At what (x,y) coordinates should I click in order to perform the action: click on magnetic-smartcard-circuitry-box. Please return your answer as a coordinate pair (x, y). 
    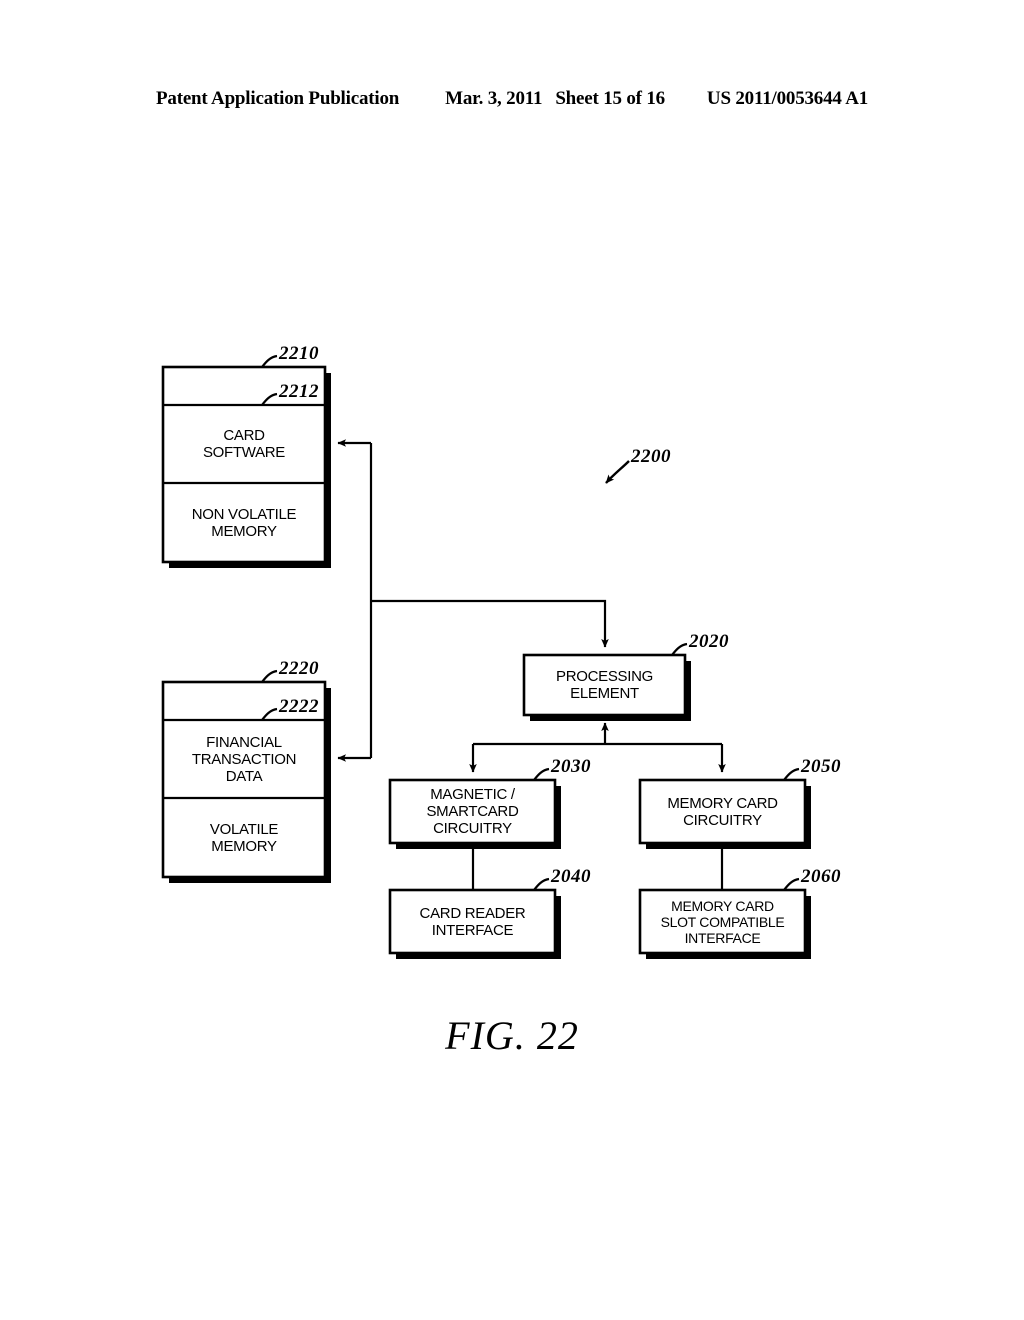
    Looking at the image, I should click on (474, 813).